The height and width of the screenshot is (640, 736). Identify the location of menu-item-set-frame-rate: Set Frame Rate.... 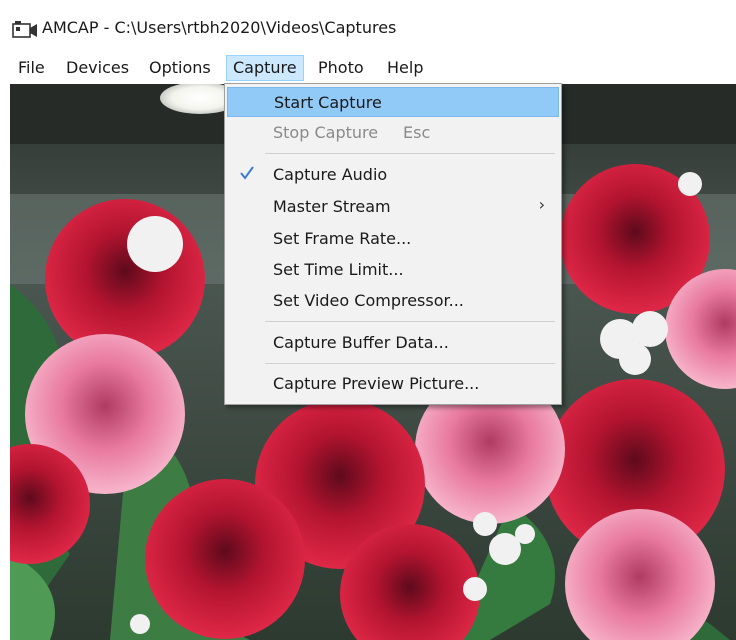
(393, 239).